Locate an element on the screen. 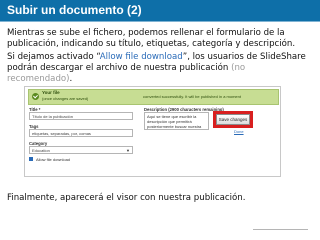 Image resolution: width=320 pixels, height=240 pixels. allow-download-label: Allow file download is located at coordinates (53, 159).